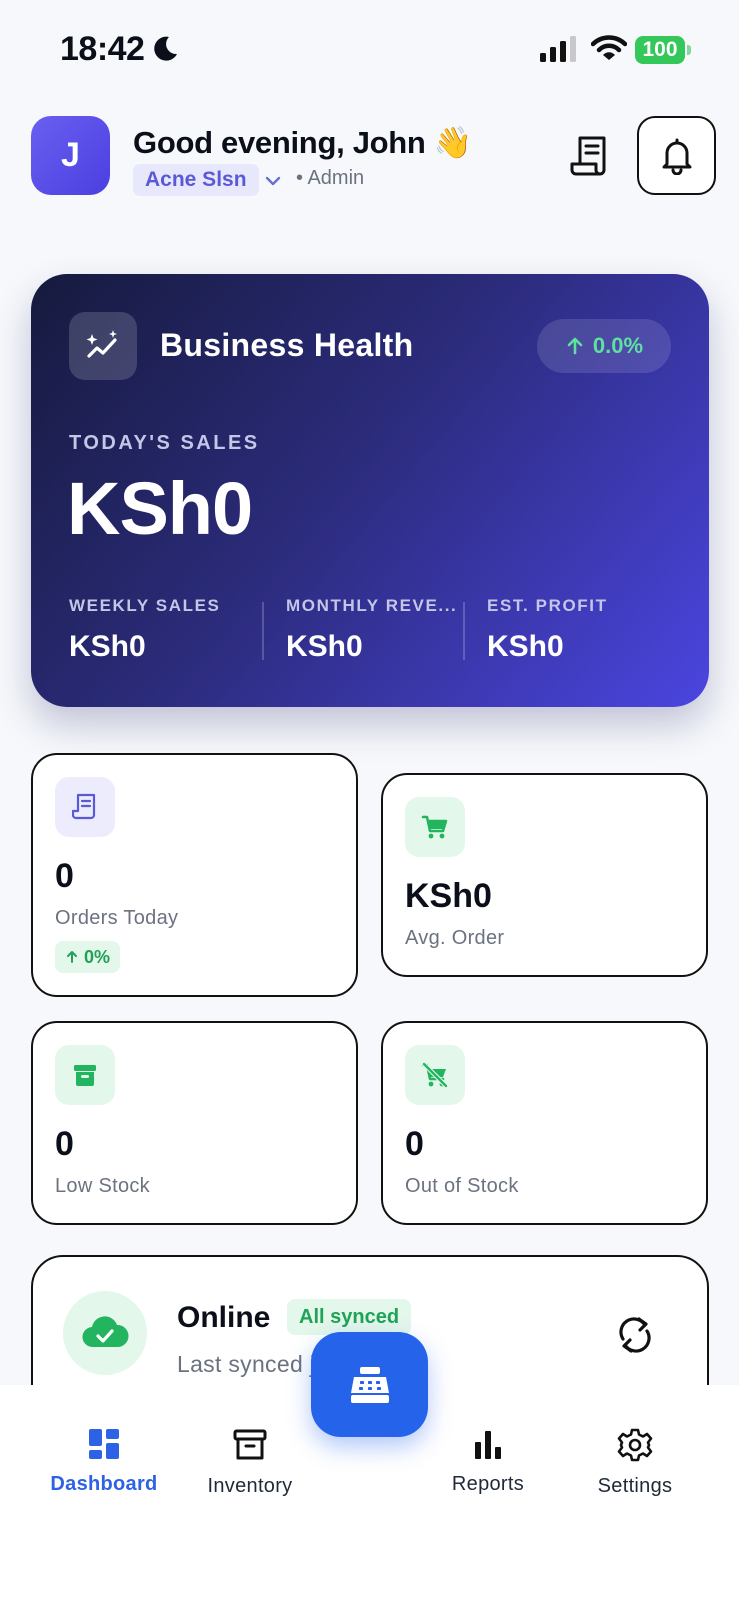  Describe the element at coordinates (104, 1461) in the screenshot. I see `nav-dashboard: Dashboard` at that location.